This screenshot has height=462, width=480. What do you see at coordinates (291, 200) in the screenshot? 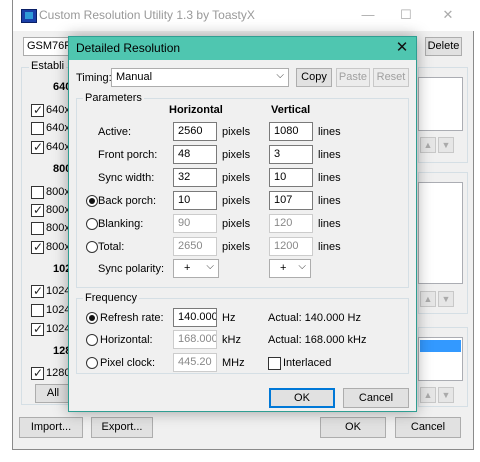
I see `vertical-value-input: 107` at bounding box center [291, 200].